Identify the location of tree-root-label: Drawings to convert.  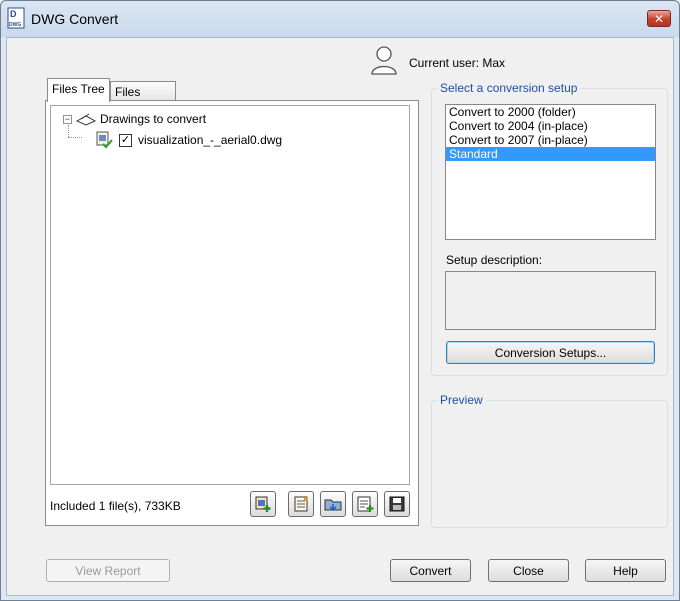
(153, 119).